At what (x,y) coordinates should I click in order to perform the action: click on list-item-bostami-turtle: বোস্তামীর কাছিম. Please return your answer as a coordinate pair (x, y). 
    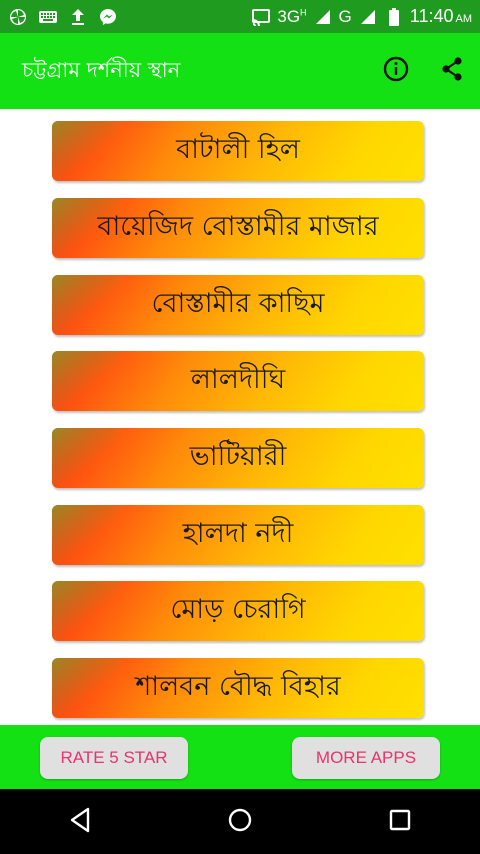
    Looking at the image, I should click on (238, 305).